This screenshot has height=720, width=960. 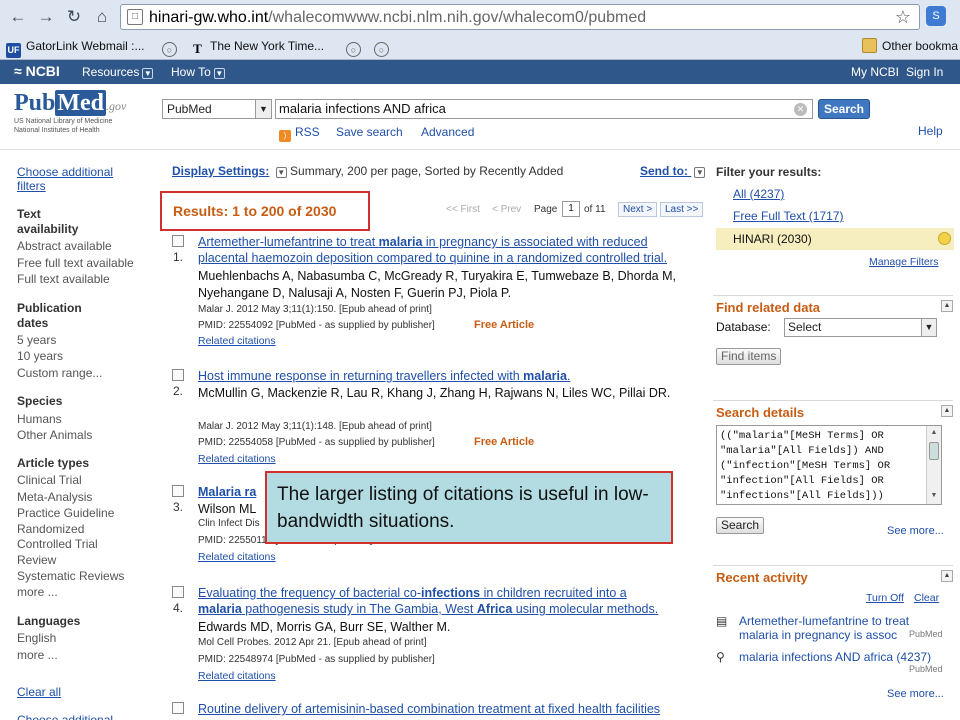 What do you see at coordinates (54, 435) in the screenshot?
I see `filter-other-animals: Other Animals` at bounding box center [54, 435].